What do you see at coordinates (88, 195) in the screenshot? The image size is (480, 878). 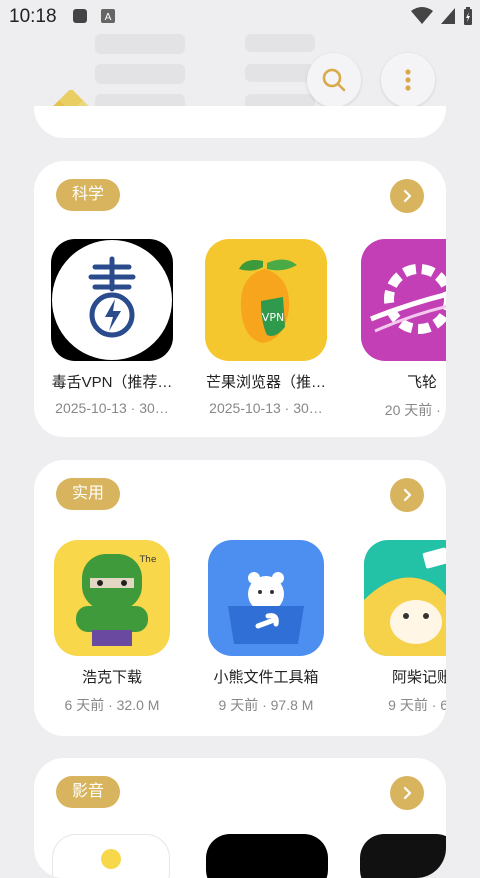 I see `section-title-chip: 科学` at bounding box center [88, 195].